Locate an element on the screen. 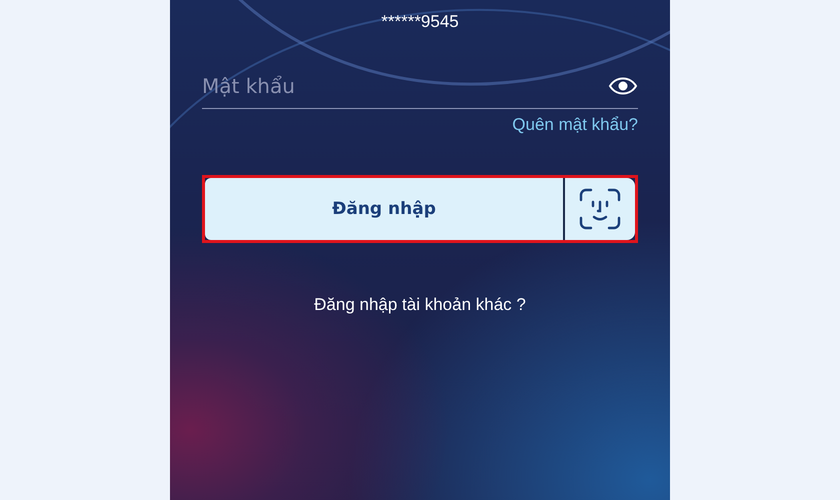 This screenshot has width=840, height=500. login-button: Đăng nhập is located at coordinates (384, 209).